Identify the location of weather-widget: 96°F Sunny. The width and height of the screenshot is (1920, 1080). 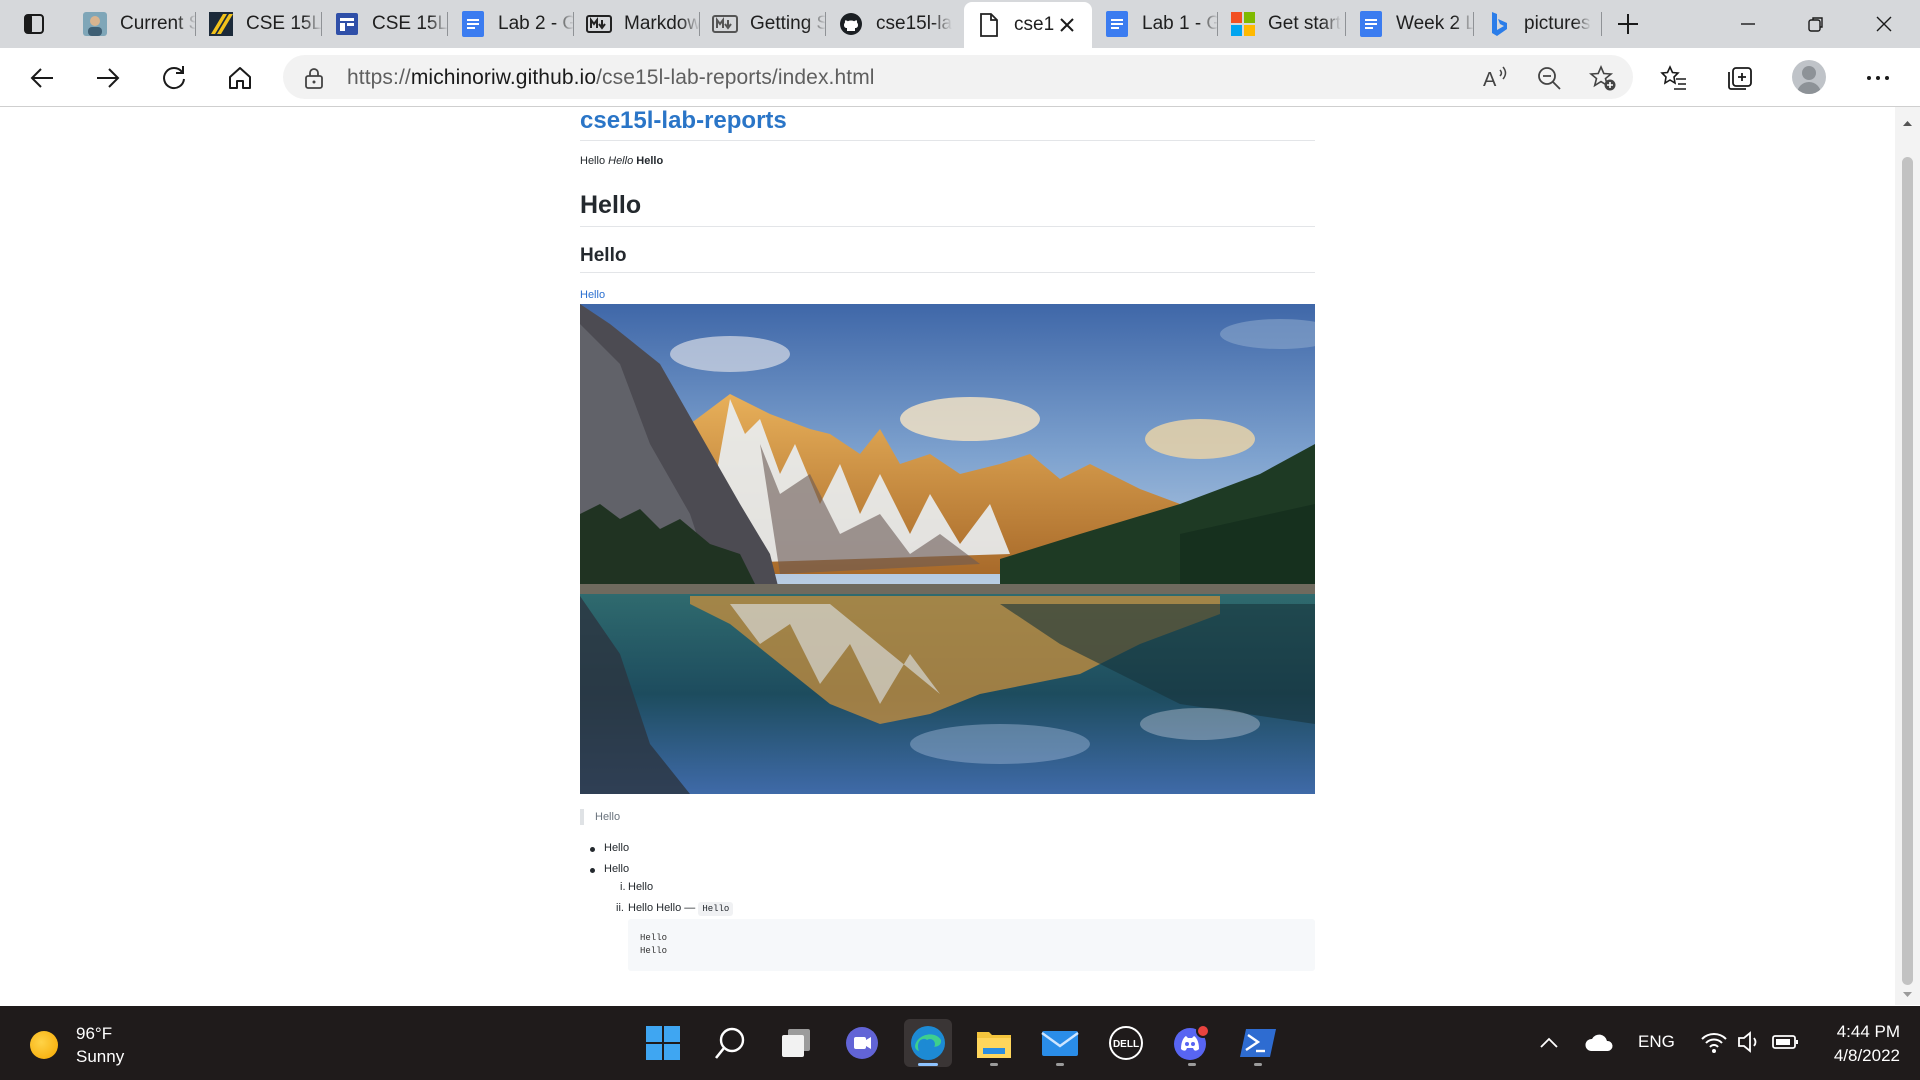
(77, 1045).